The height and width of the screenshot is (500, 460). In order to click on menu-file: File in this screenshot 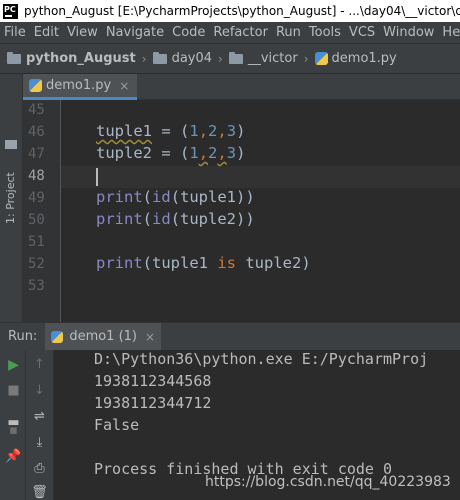, I will do `click(15, 32)`.